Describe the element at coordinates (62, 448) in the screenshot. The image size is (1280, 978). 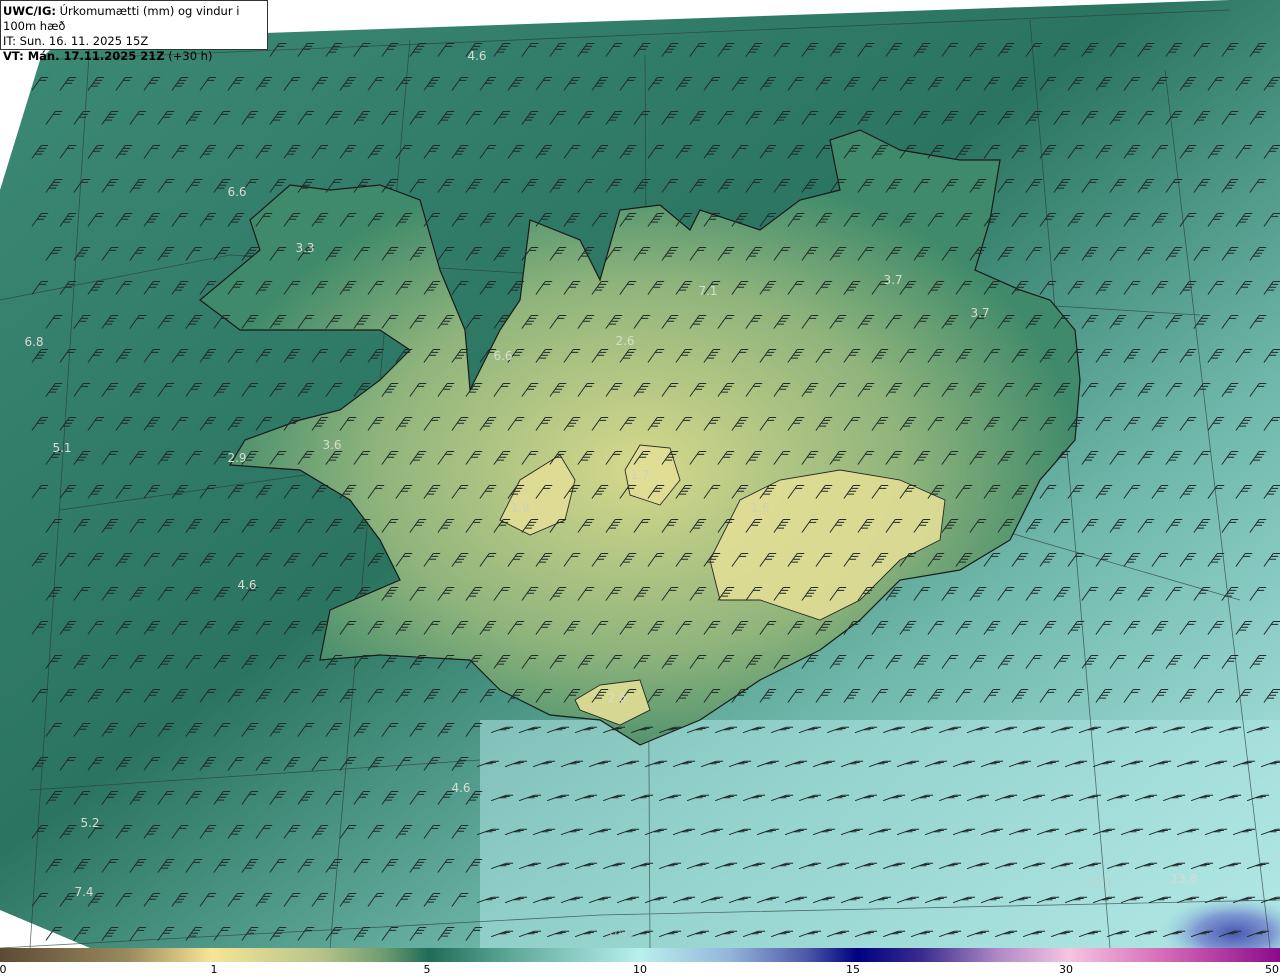
I see `value-label: 5.1` at that location.